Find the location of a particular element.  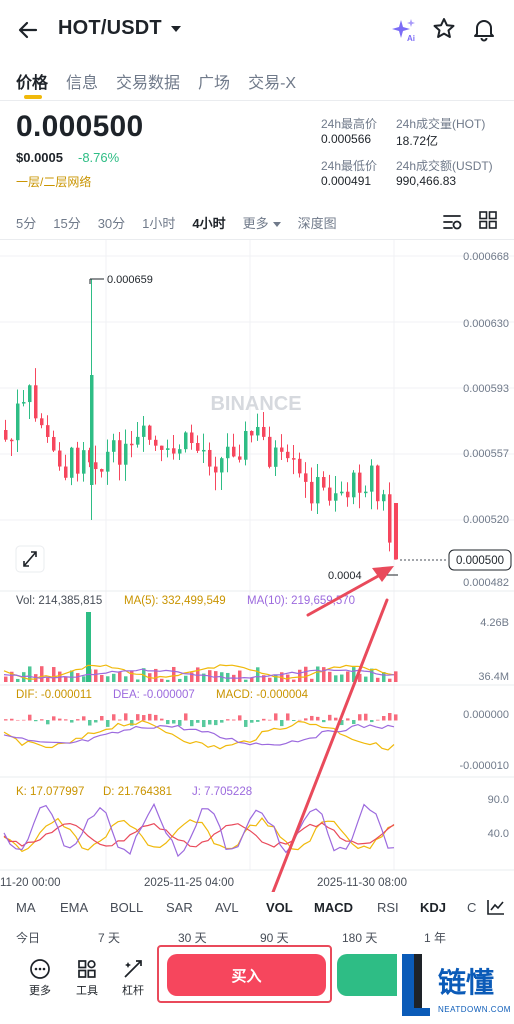

indicator-ma: MA is located at coordinates (26, 907).